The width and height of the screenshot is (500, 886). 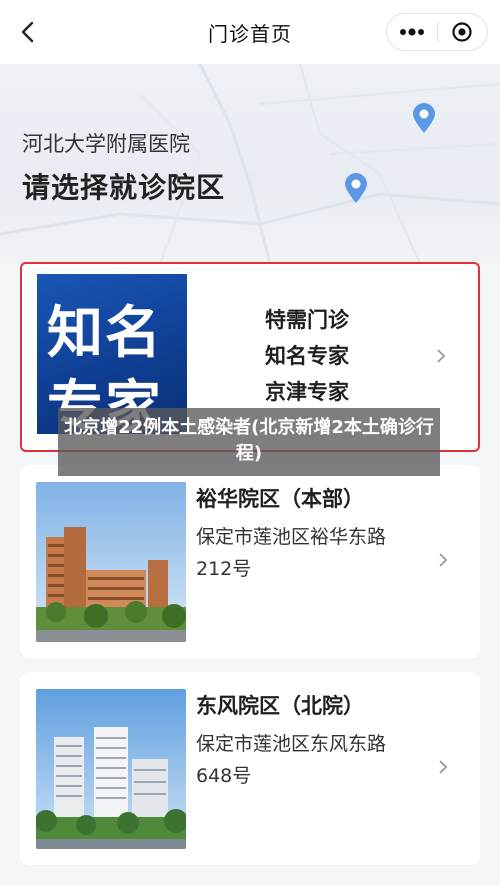 I want to click on close-button, so click(x=462, y=32).